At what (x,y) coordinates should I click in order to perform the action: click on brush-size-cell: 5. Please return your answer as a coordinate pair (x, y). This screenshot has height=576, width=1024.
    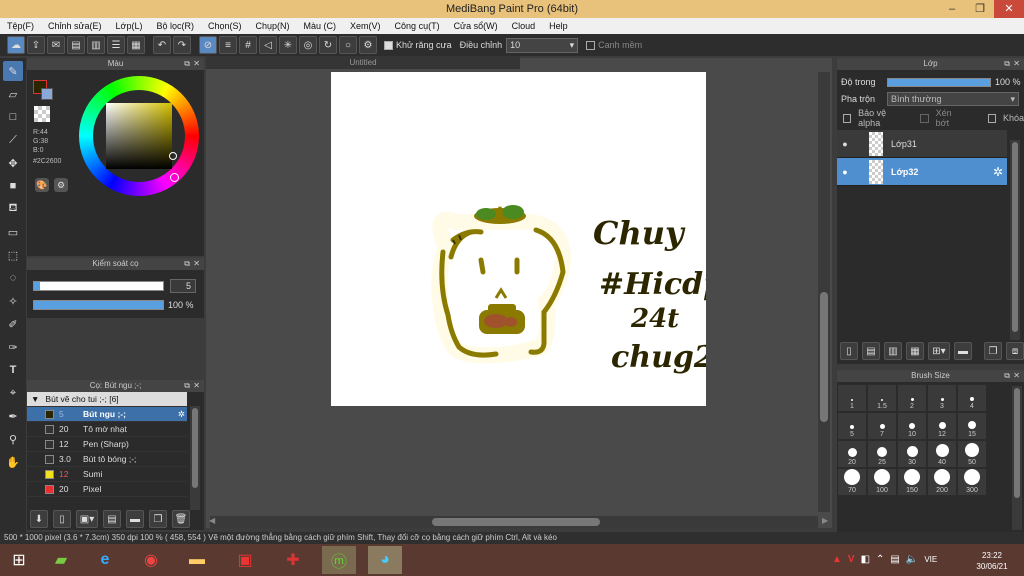
    Looking at the image, I should click on (852, 426).